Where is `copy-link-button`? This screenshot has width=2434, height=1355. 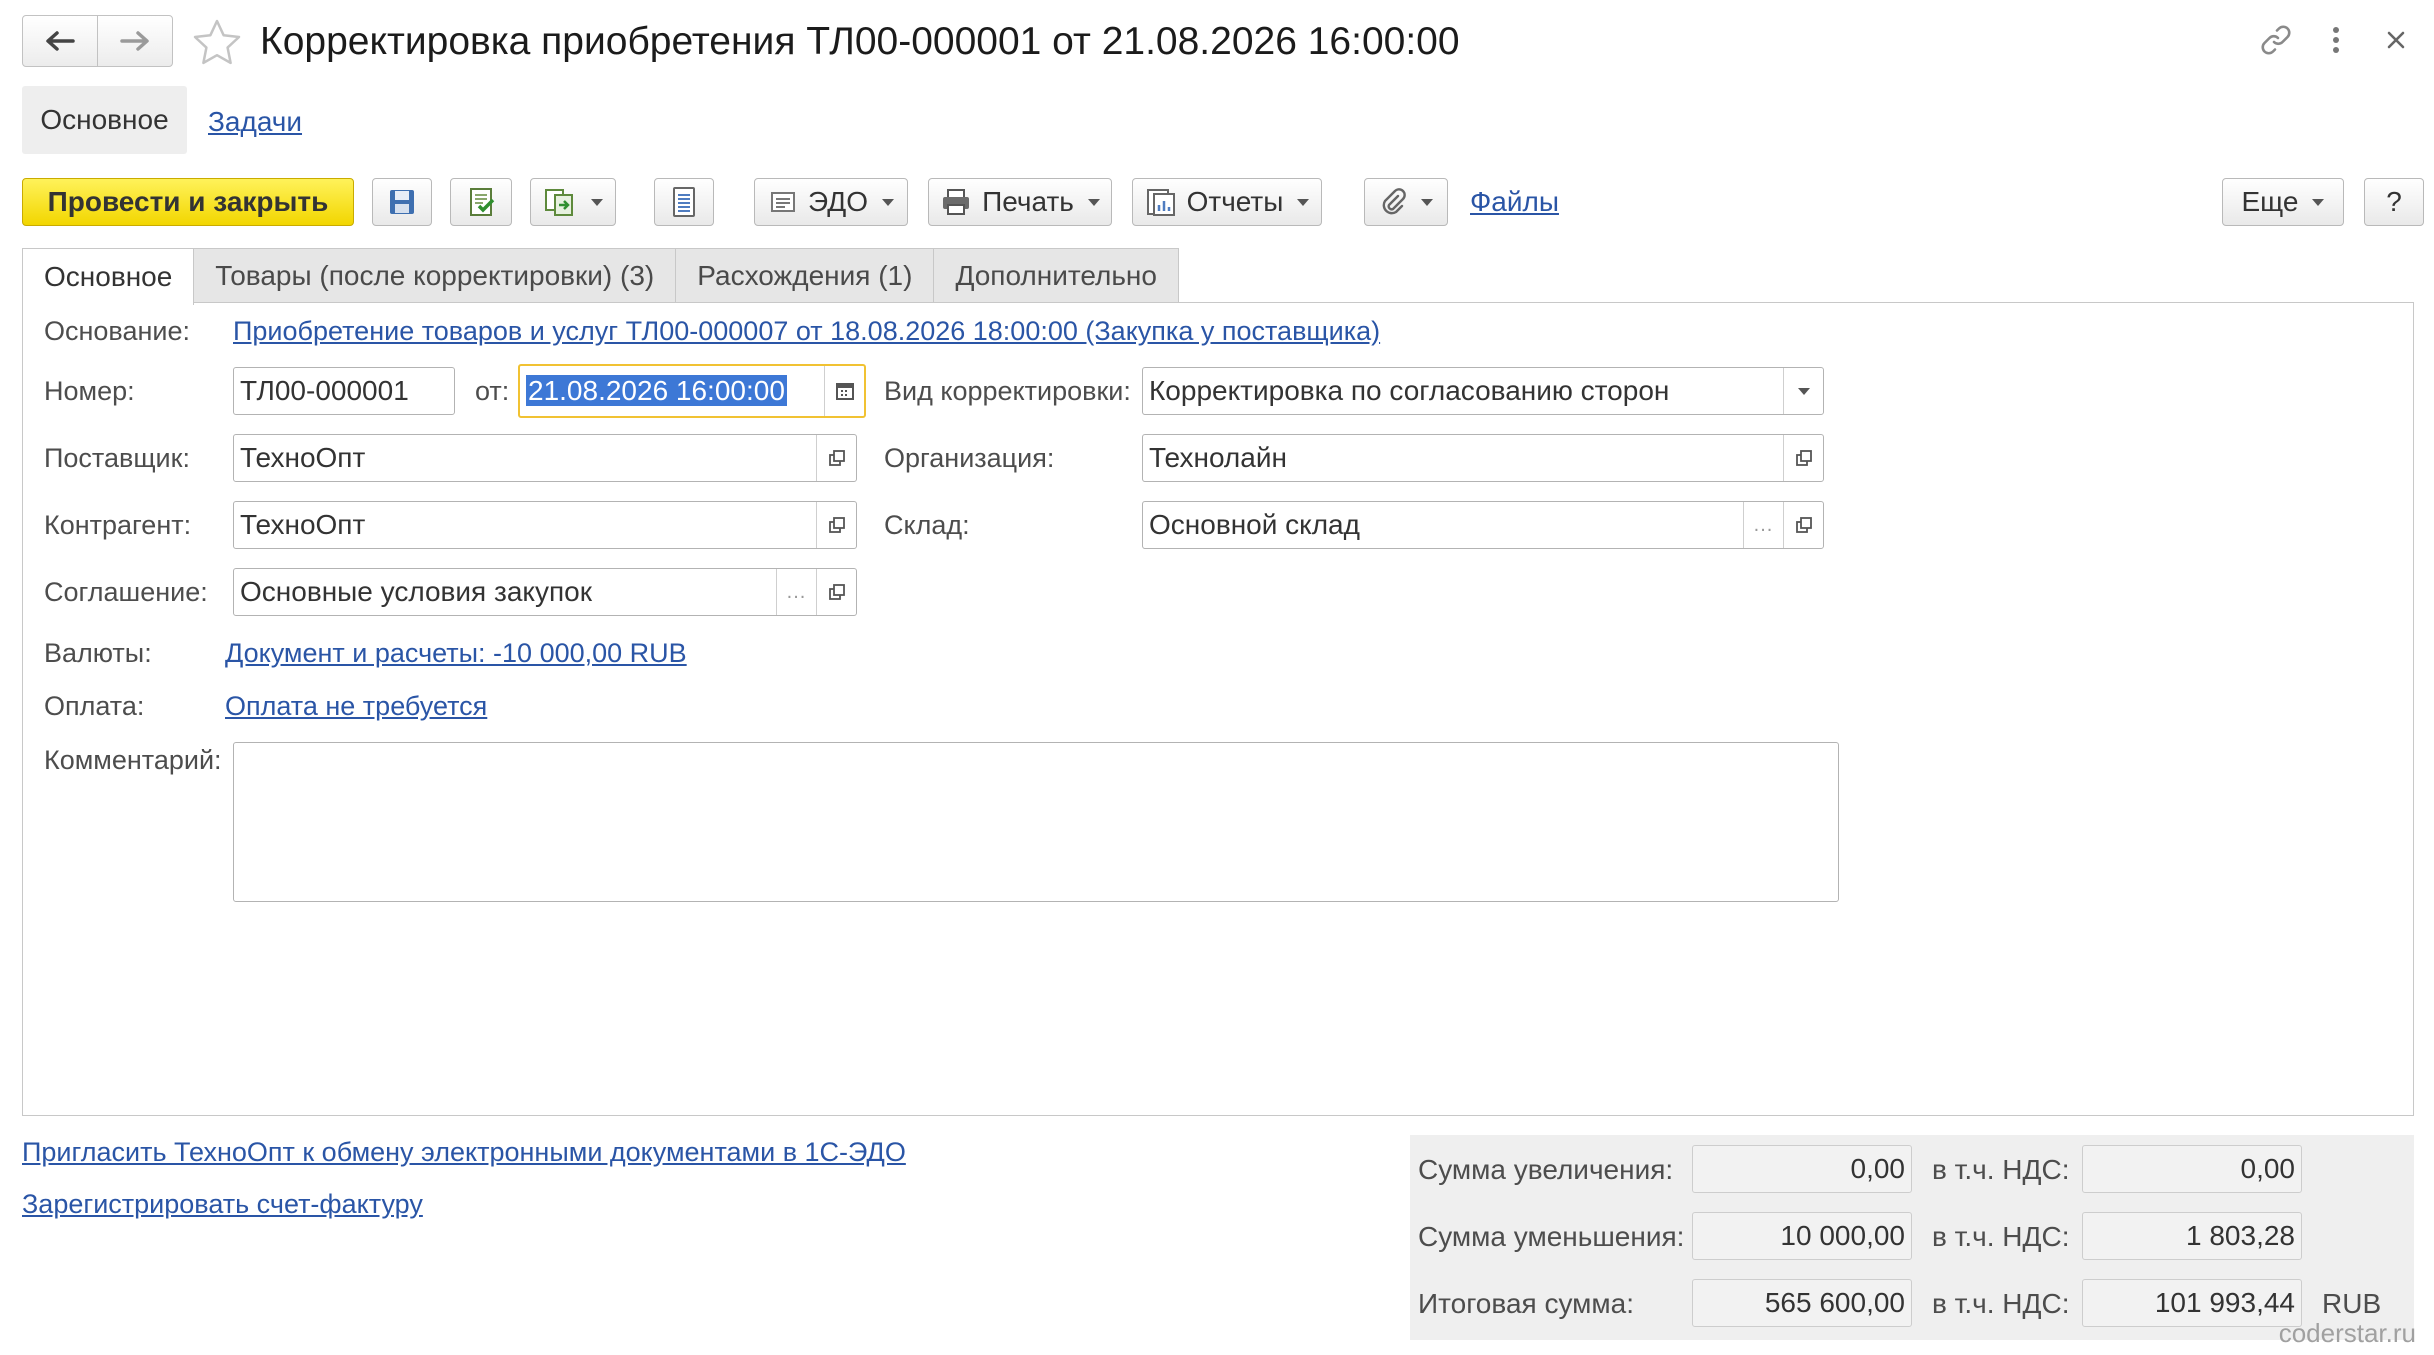
copy-link-button is located at coordinates (2276, 40).